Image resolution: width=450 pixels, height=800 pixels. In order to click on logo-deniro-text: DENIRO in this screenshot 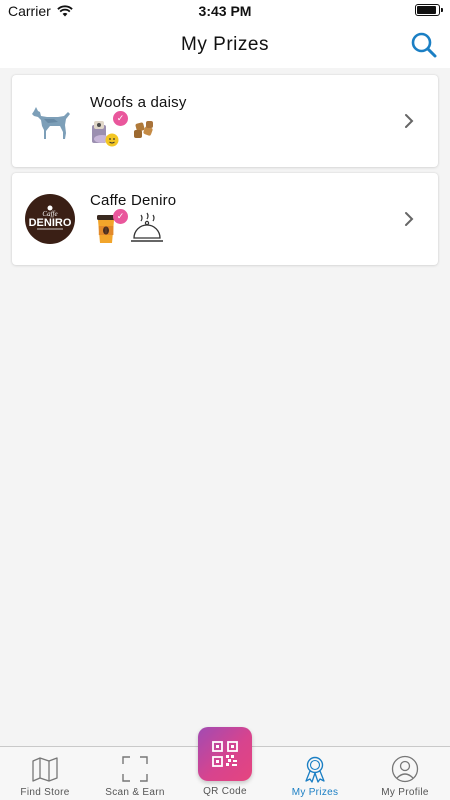, I will do `click(50, 223)`.